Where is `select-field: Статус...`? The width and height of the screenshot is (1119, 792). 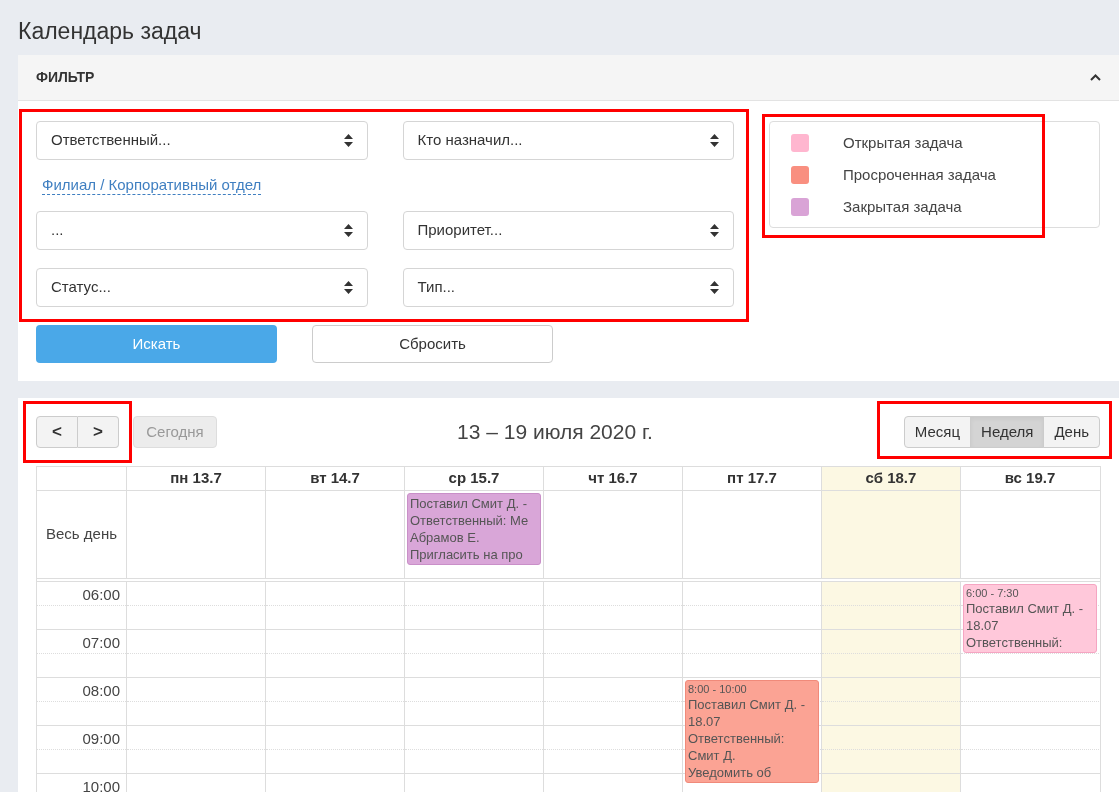 select-field: Статус... is located at coordinates (202, 287).